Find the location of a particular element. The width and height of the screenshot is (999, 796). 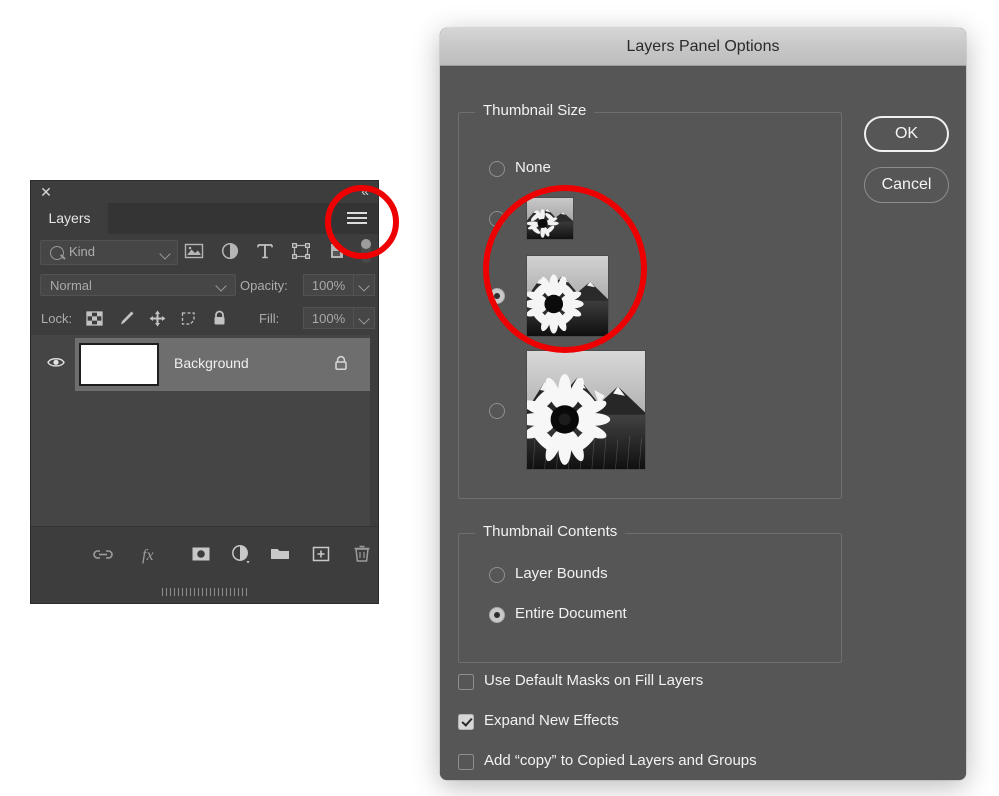

radio-layer-bounds is located at coordinates (497, 575).